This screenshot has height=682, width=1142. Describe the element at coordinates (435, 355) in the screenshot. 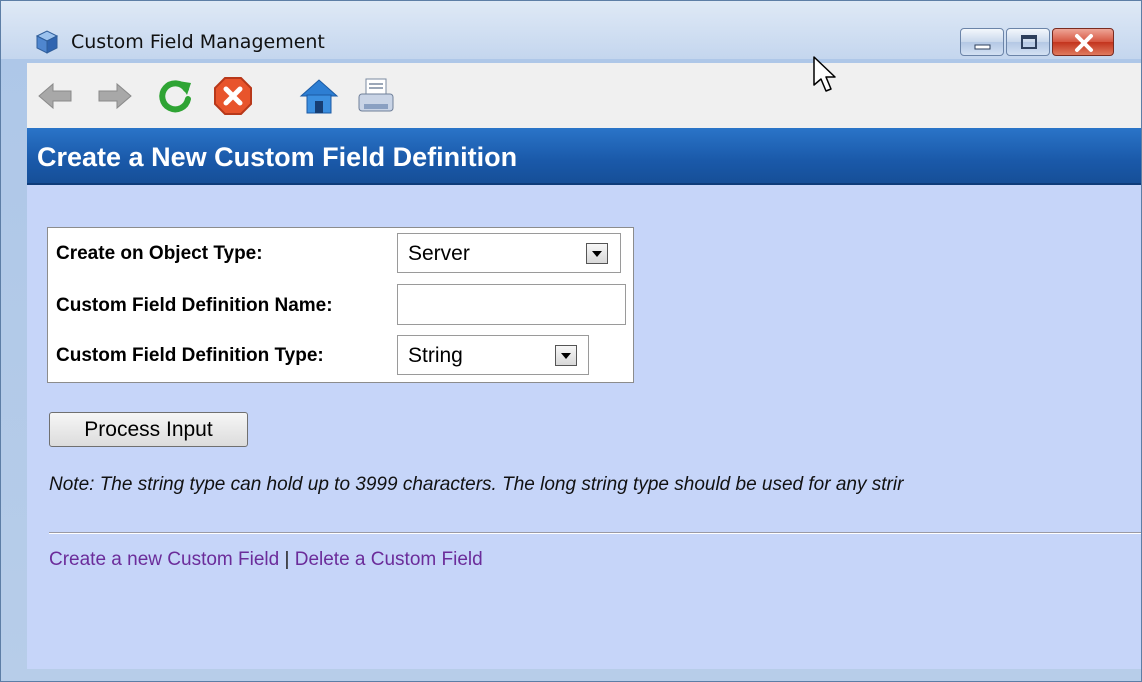

I see `definition-type-value: String` at that location.